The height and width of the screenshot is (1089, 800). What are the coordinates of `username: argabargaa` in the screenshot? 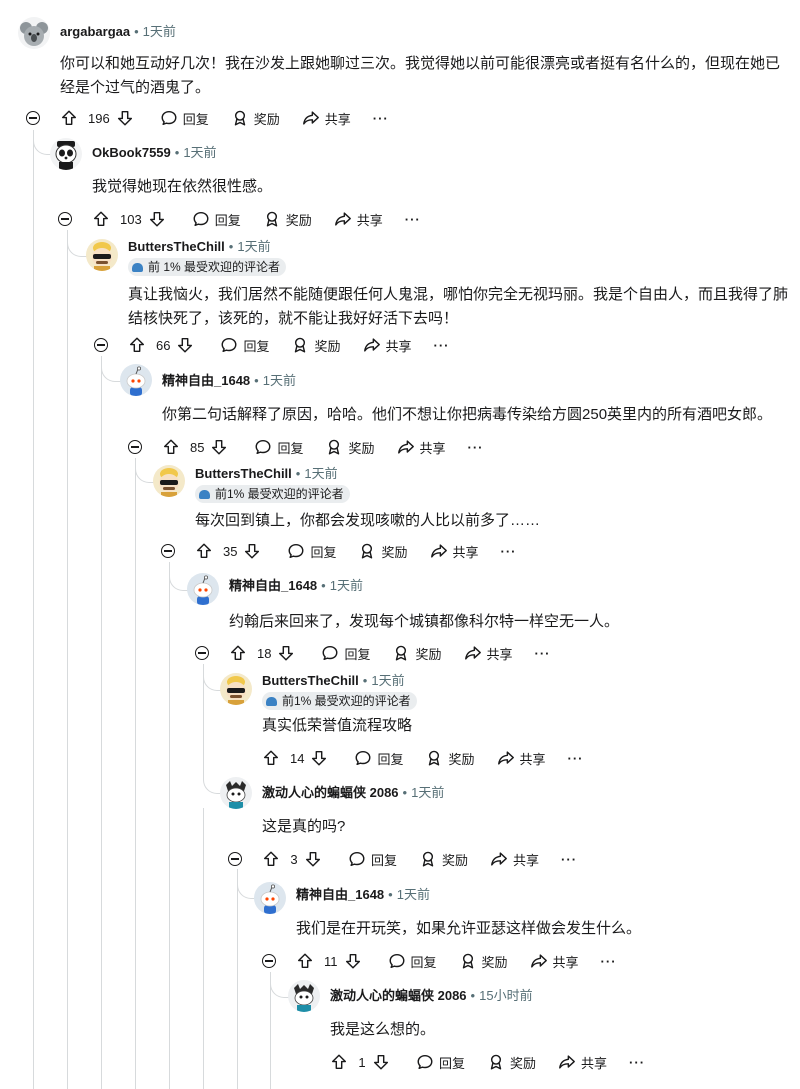 It's located at (95, 31).